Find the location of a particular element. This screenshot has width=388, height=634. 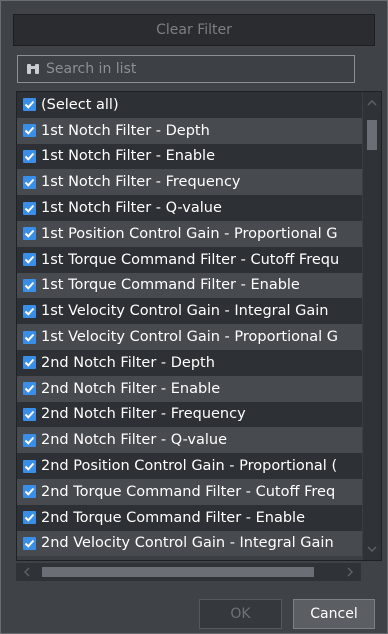

list-item-label: 2nd Torque Command Filter - Cutoff Freq is located at coordinates (188, 491).